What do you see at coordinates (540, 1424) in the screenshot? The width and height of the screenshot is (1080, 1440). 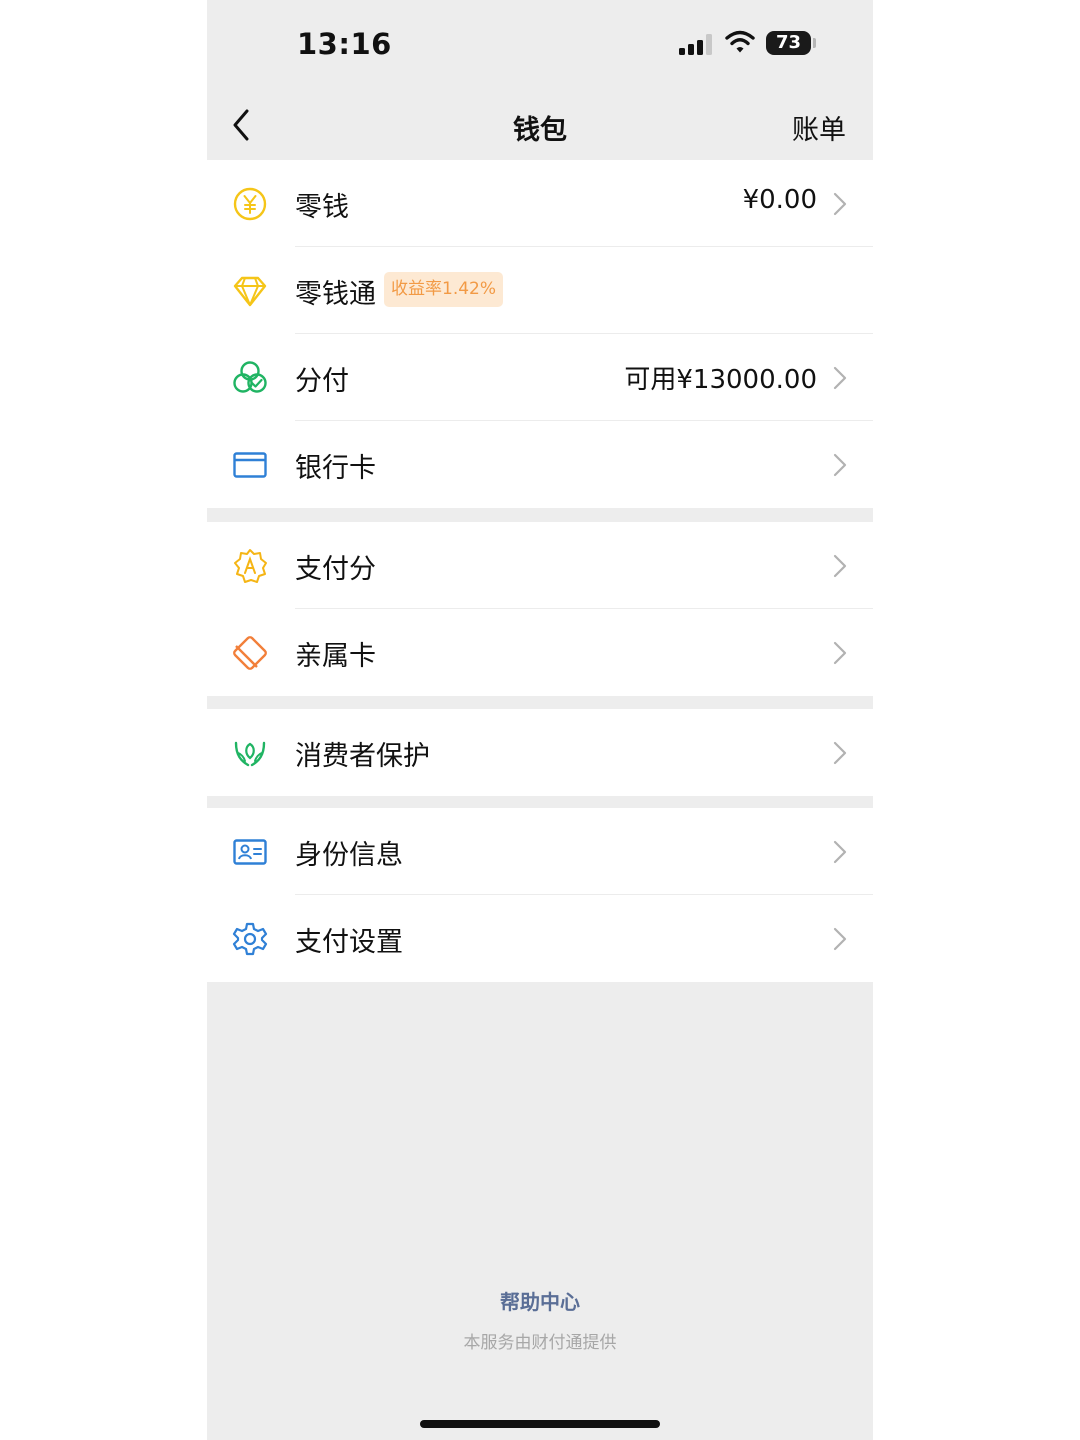 I see `home-indicator` at bounding box center [540, 1424].